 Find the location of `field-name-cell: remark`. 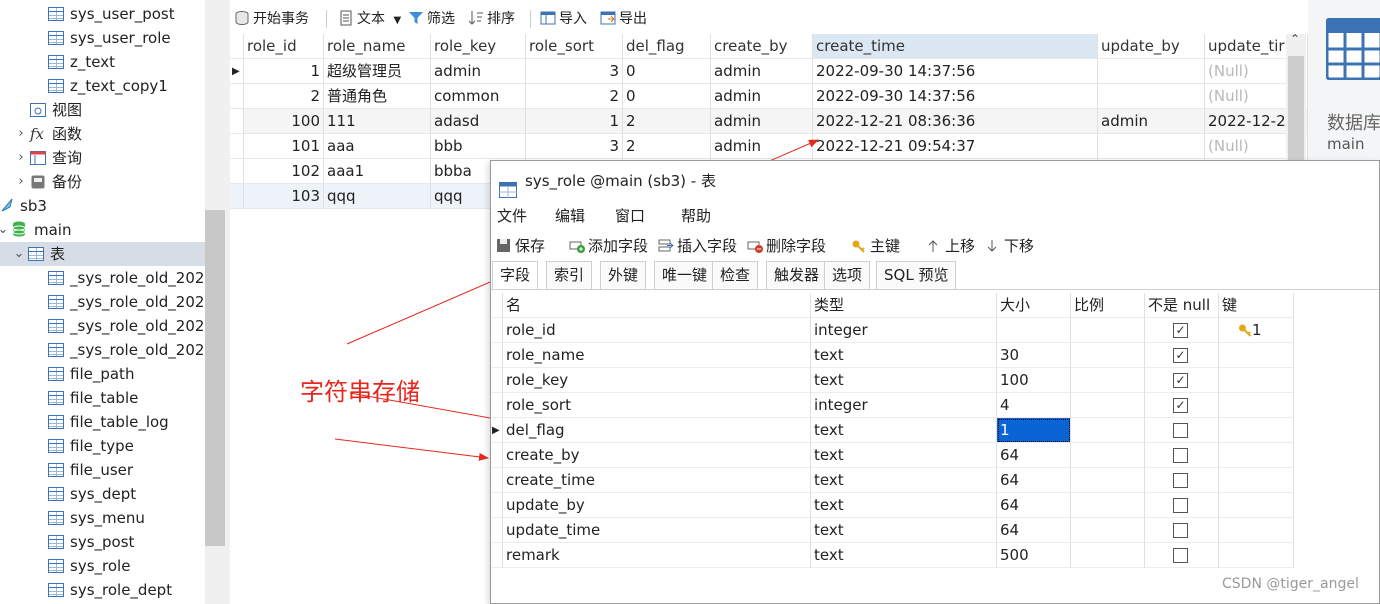

field-name-cell: remark is located at coordinates (657, 555).